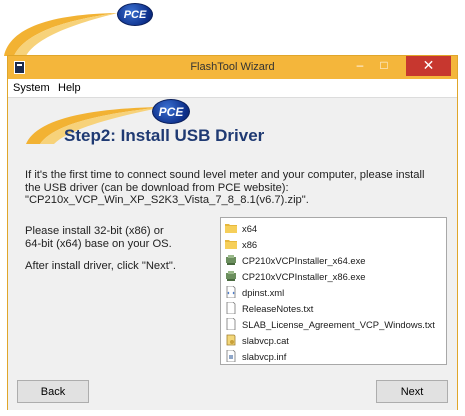 This screenshot has width=465, height=416. I want to click on file-item-license: SLAB_License_Agreement_VCP_Windows.txt, so click(330, 324).